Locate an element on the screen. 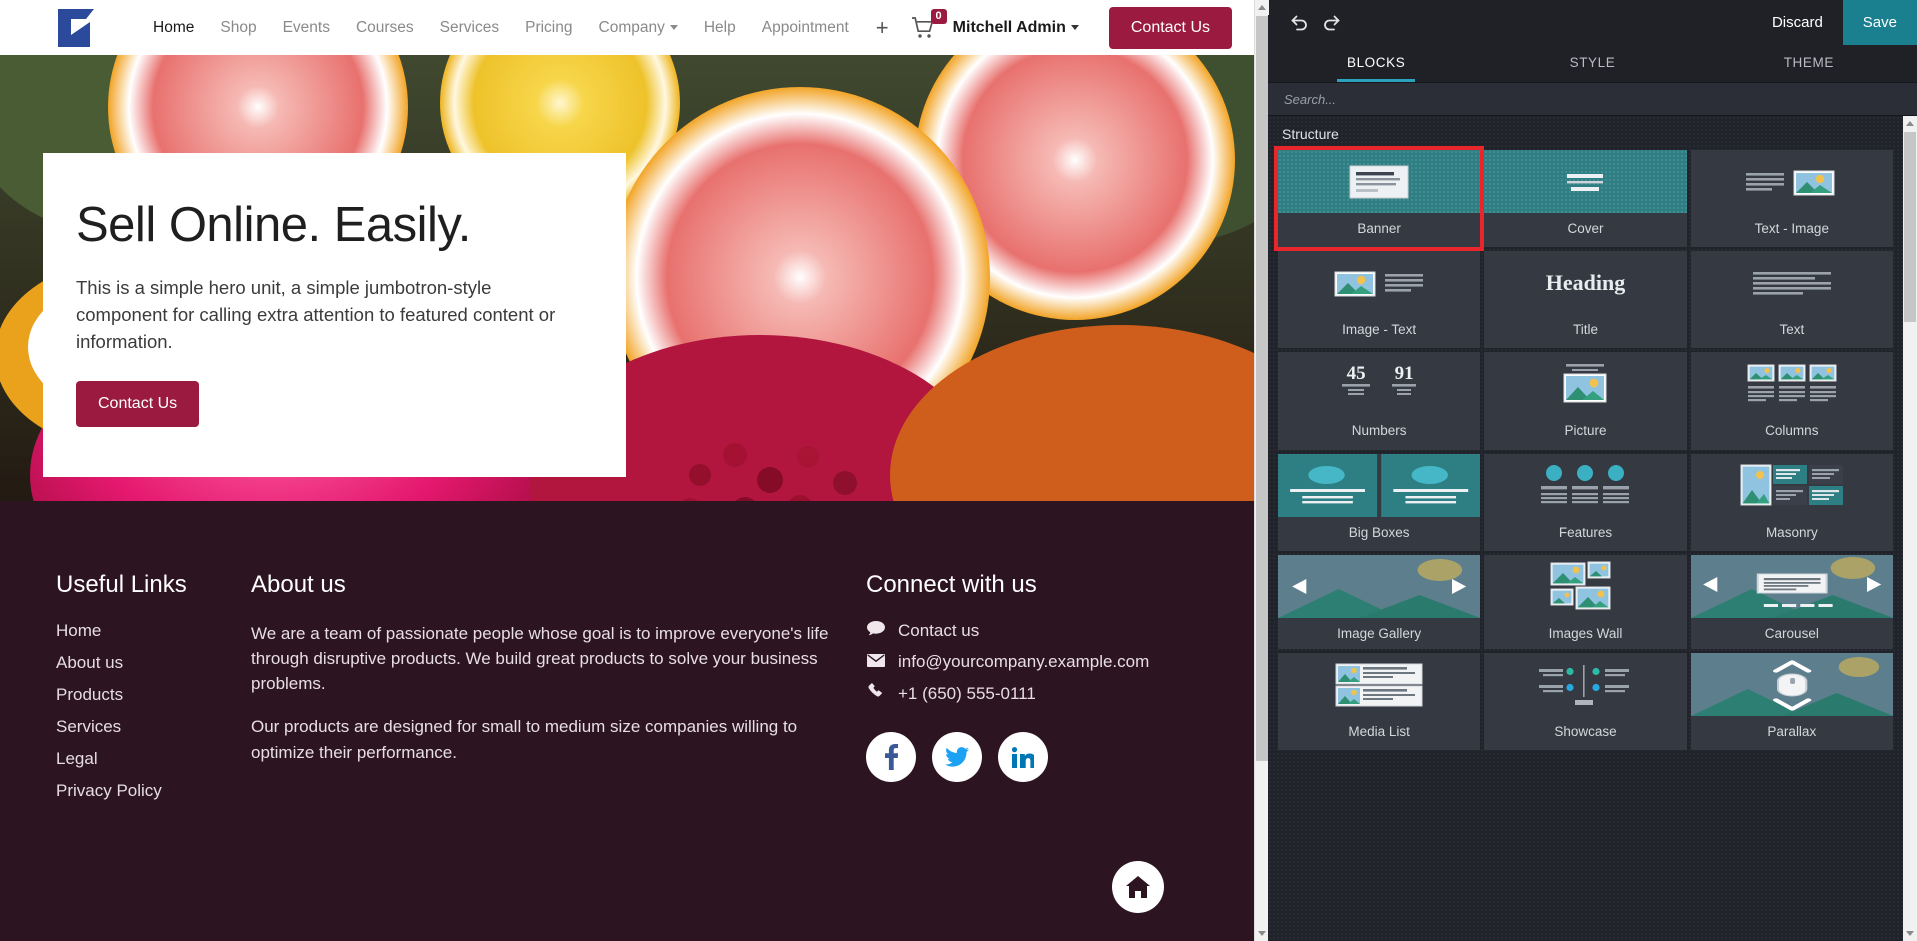  user-menu: Mitchell Admin is located at coordinates (1016, 28).